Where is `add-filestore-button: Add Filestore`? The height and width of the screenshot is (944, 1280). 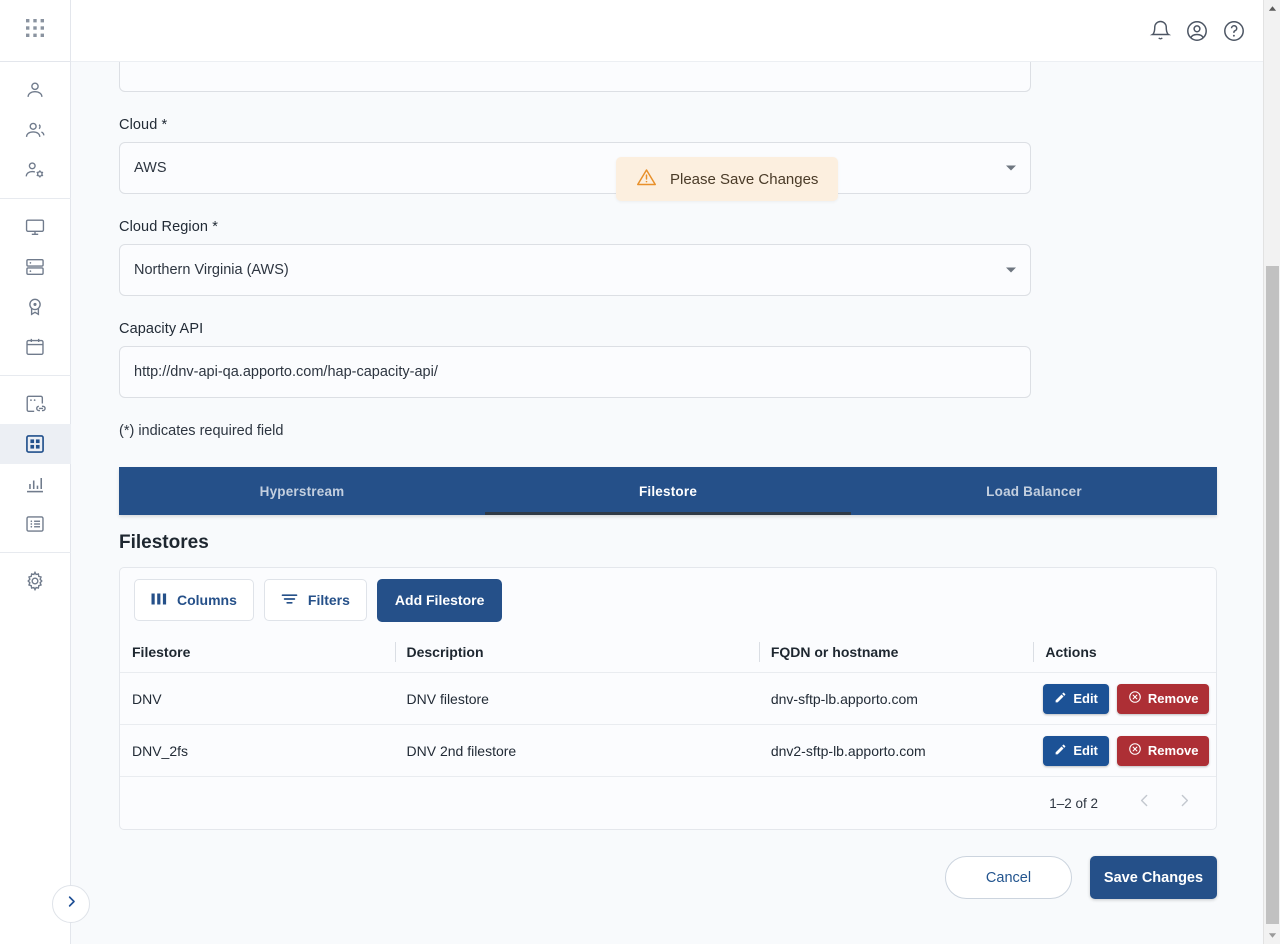
add-filestore-button: Add Filestore is located at coordinates (439, 600).